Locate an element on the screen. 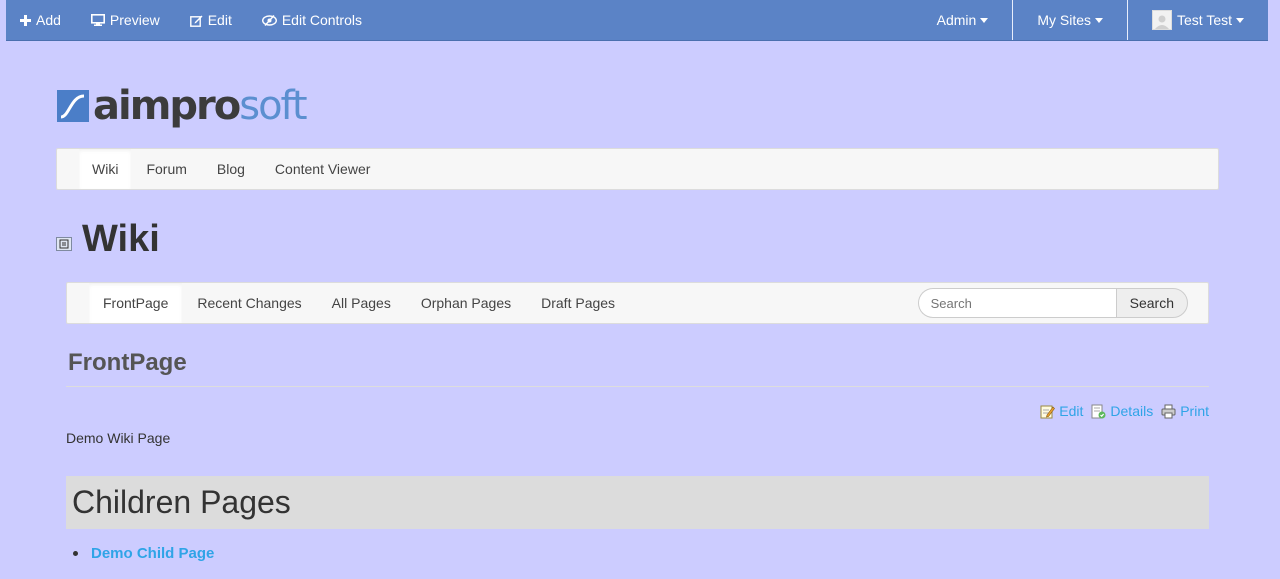  site-logo: aimprosoft is located at coordinates (182, 106).